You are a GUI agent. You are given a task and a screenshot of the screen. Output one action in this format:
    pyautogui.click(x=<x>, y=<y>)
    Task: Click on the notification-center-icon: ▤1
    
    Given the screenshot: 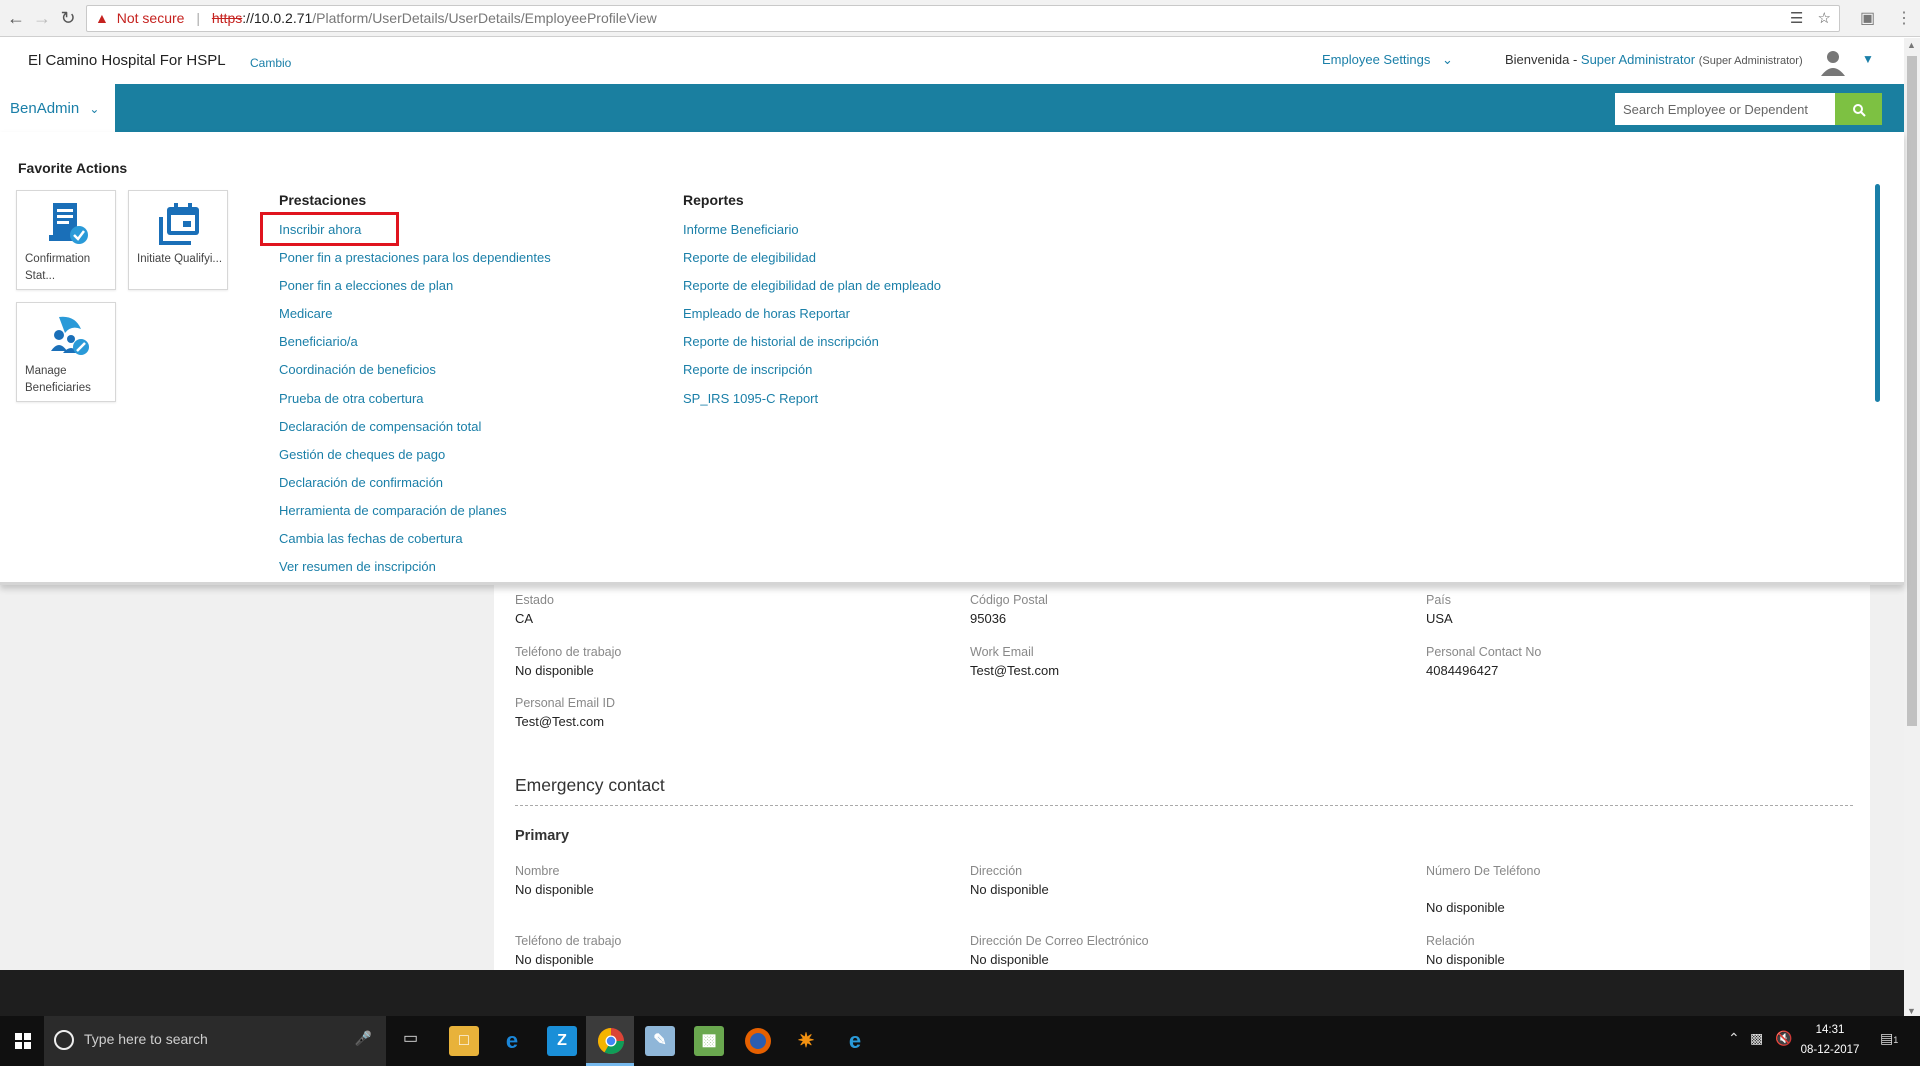 What is the action you would take?
    pyautogui.click(x=1889, y=1038)
    